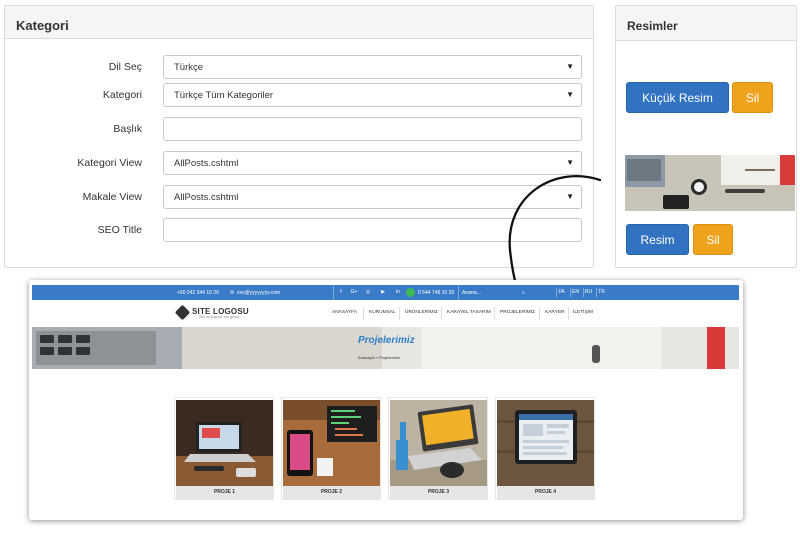  What do you see at coordinates (232, 293) in the screenshot?
I see `mail-icon: ✉` at bounding box center [232, 293].